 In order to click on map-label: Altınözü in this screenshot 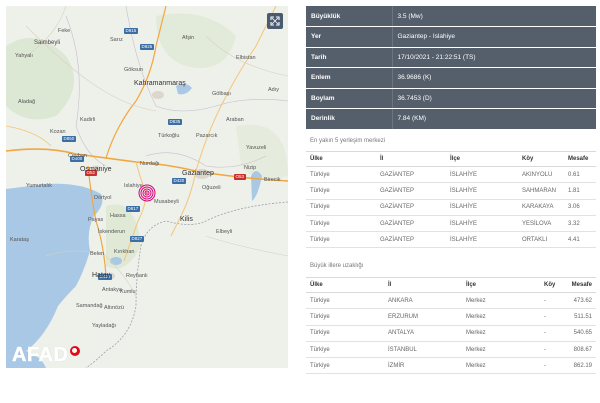, I will do `click(114, 308)`.